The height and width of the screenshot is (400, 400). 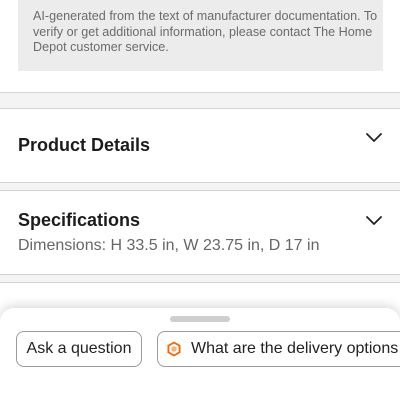 I want to click on hexagon-icon, so click(x=174, y=349).